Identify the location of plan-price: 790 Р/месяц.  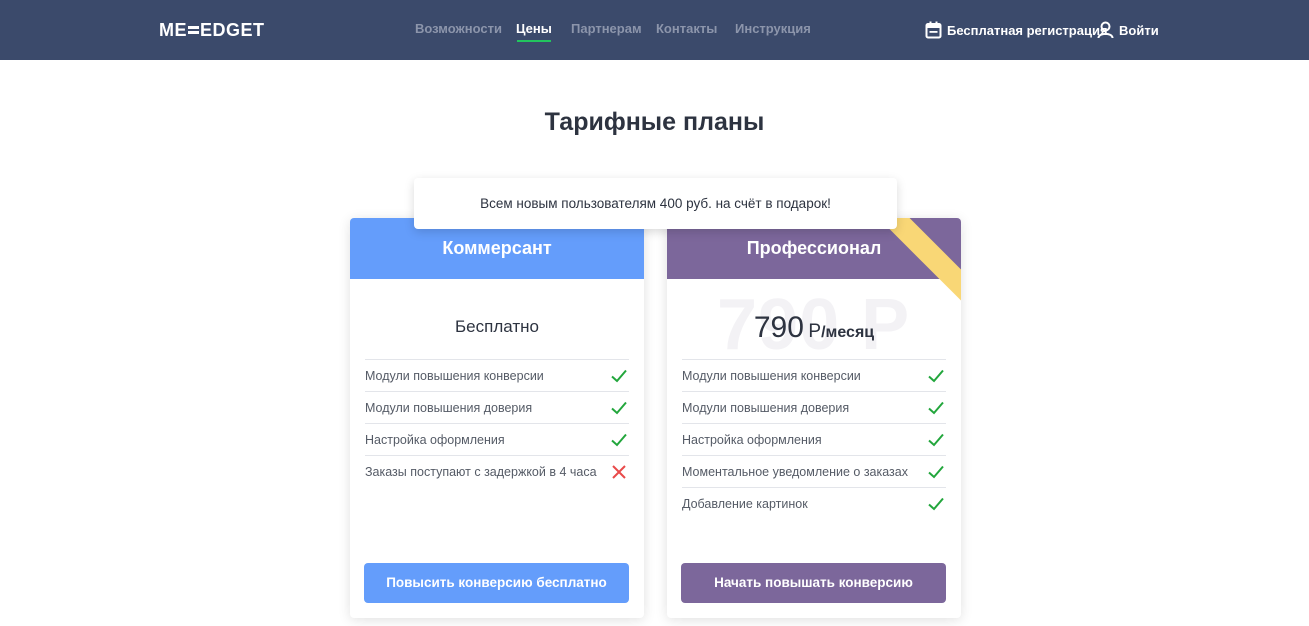
(814, 328).